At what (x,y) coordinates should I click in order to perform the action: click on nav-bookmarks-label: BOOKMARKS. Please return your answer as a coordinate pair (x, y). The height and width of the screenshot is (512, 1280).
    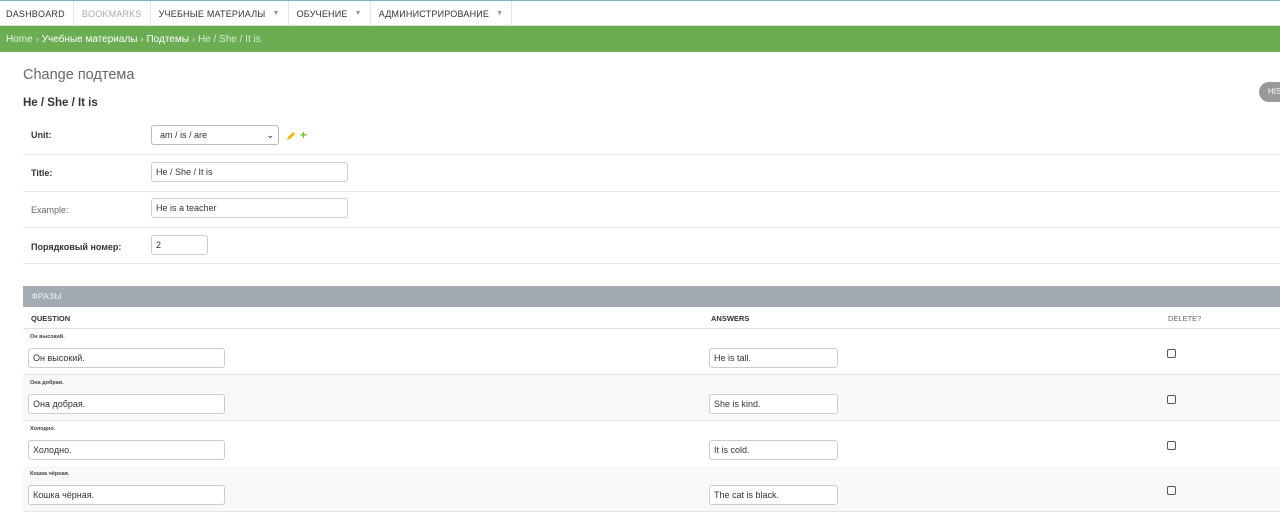
    Looking at the image, I should click on (111, 13).